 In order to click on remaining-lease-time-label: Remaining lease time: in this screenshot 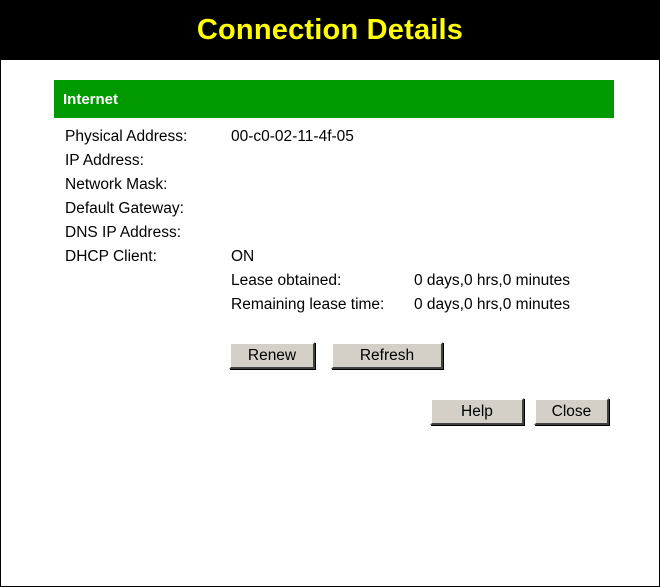, I will do `click(308, 304)`.